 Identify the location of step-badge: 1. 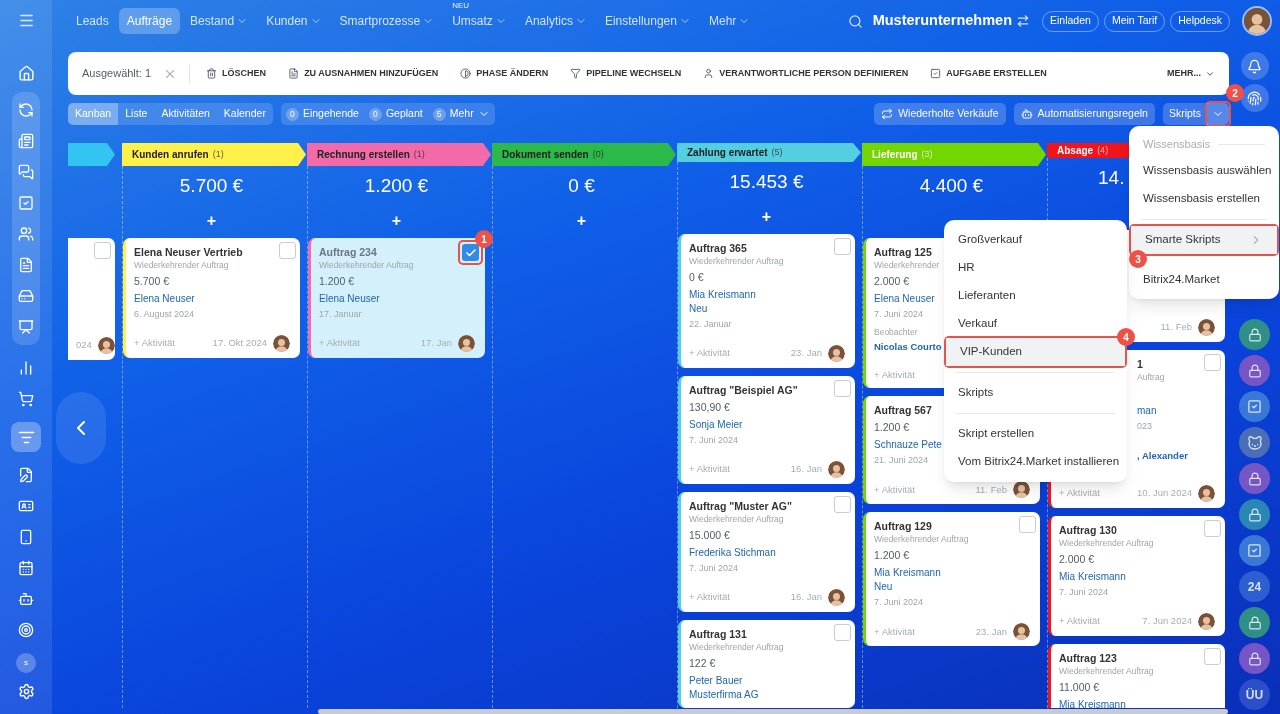
(484, 239).